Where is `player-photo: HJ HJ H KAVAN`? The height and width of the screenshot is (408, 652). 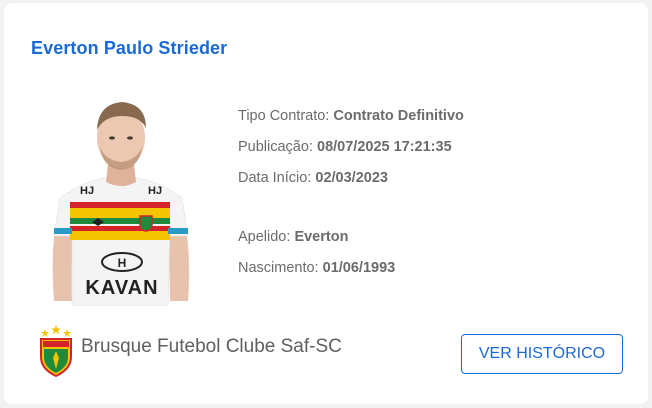
player-photo: HJ HJ H KAVAN is located at coordinates (121, 204).